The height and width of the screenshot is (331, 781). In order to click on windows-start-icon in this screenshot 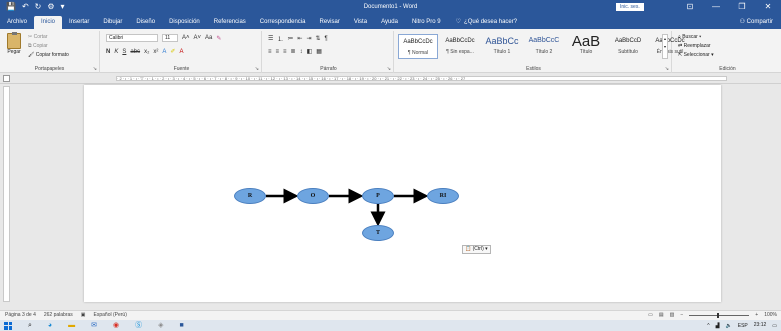, I will do `click(8, 325)`.